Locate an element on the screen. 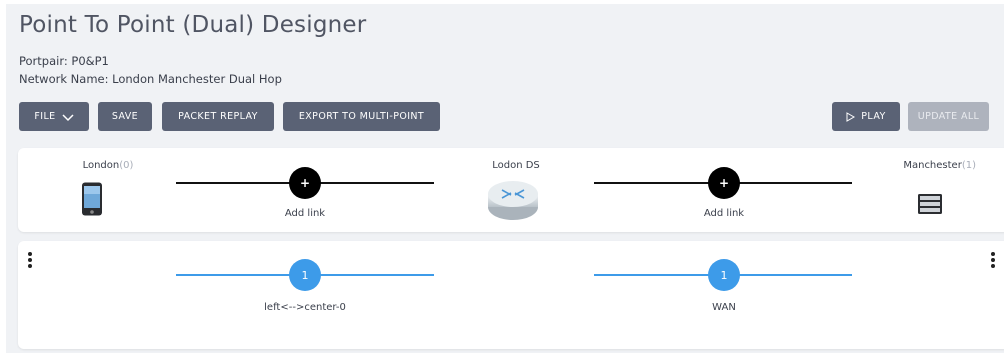 Image resolution: width=1004 pixels, height=353 pixels. file-menu-button: FILE is located at coordinates (54, 116).